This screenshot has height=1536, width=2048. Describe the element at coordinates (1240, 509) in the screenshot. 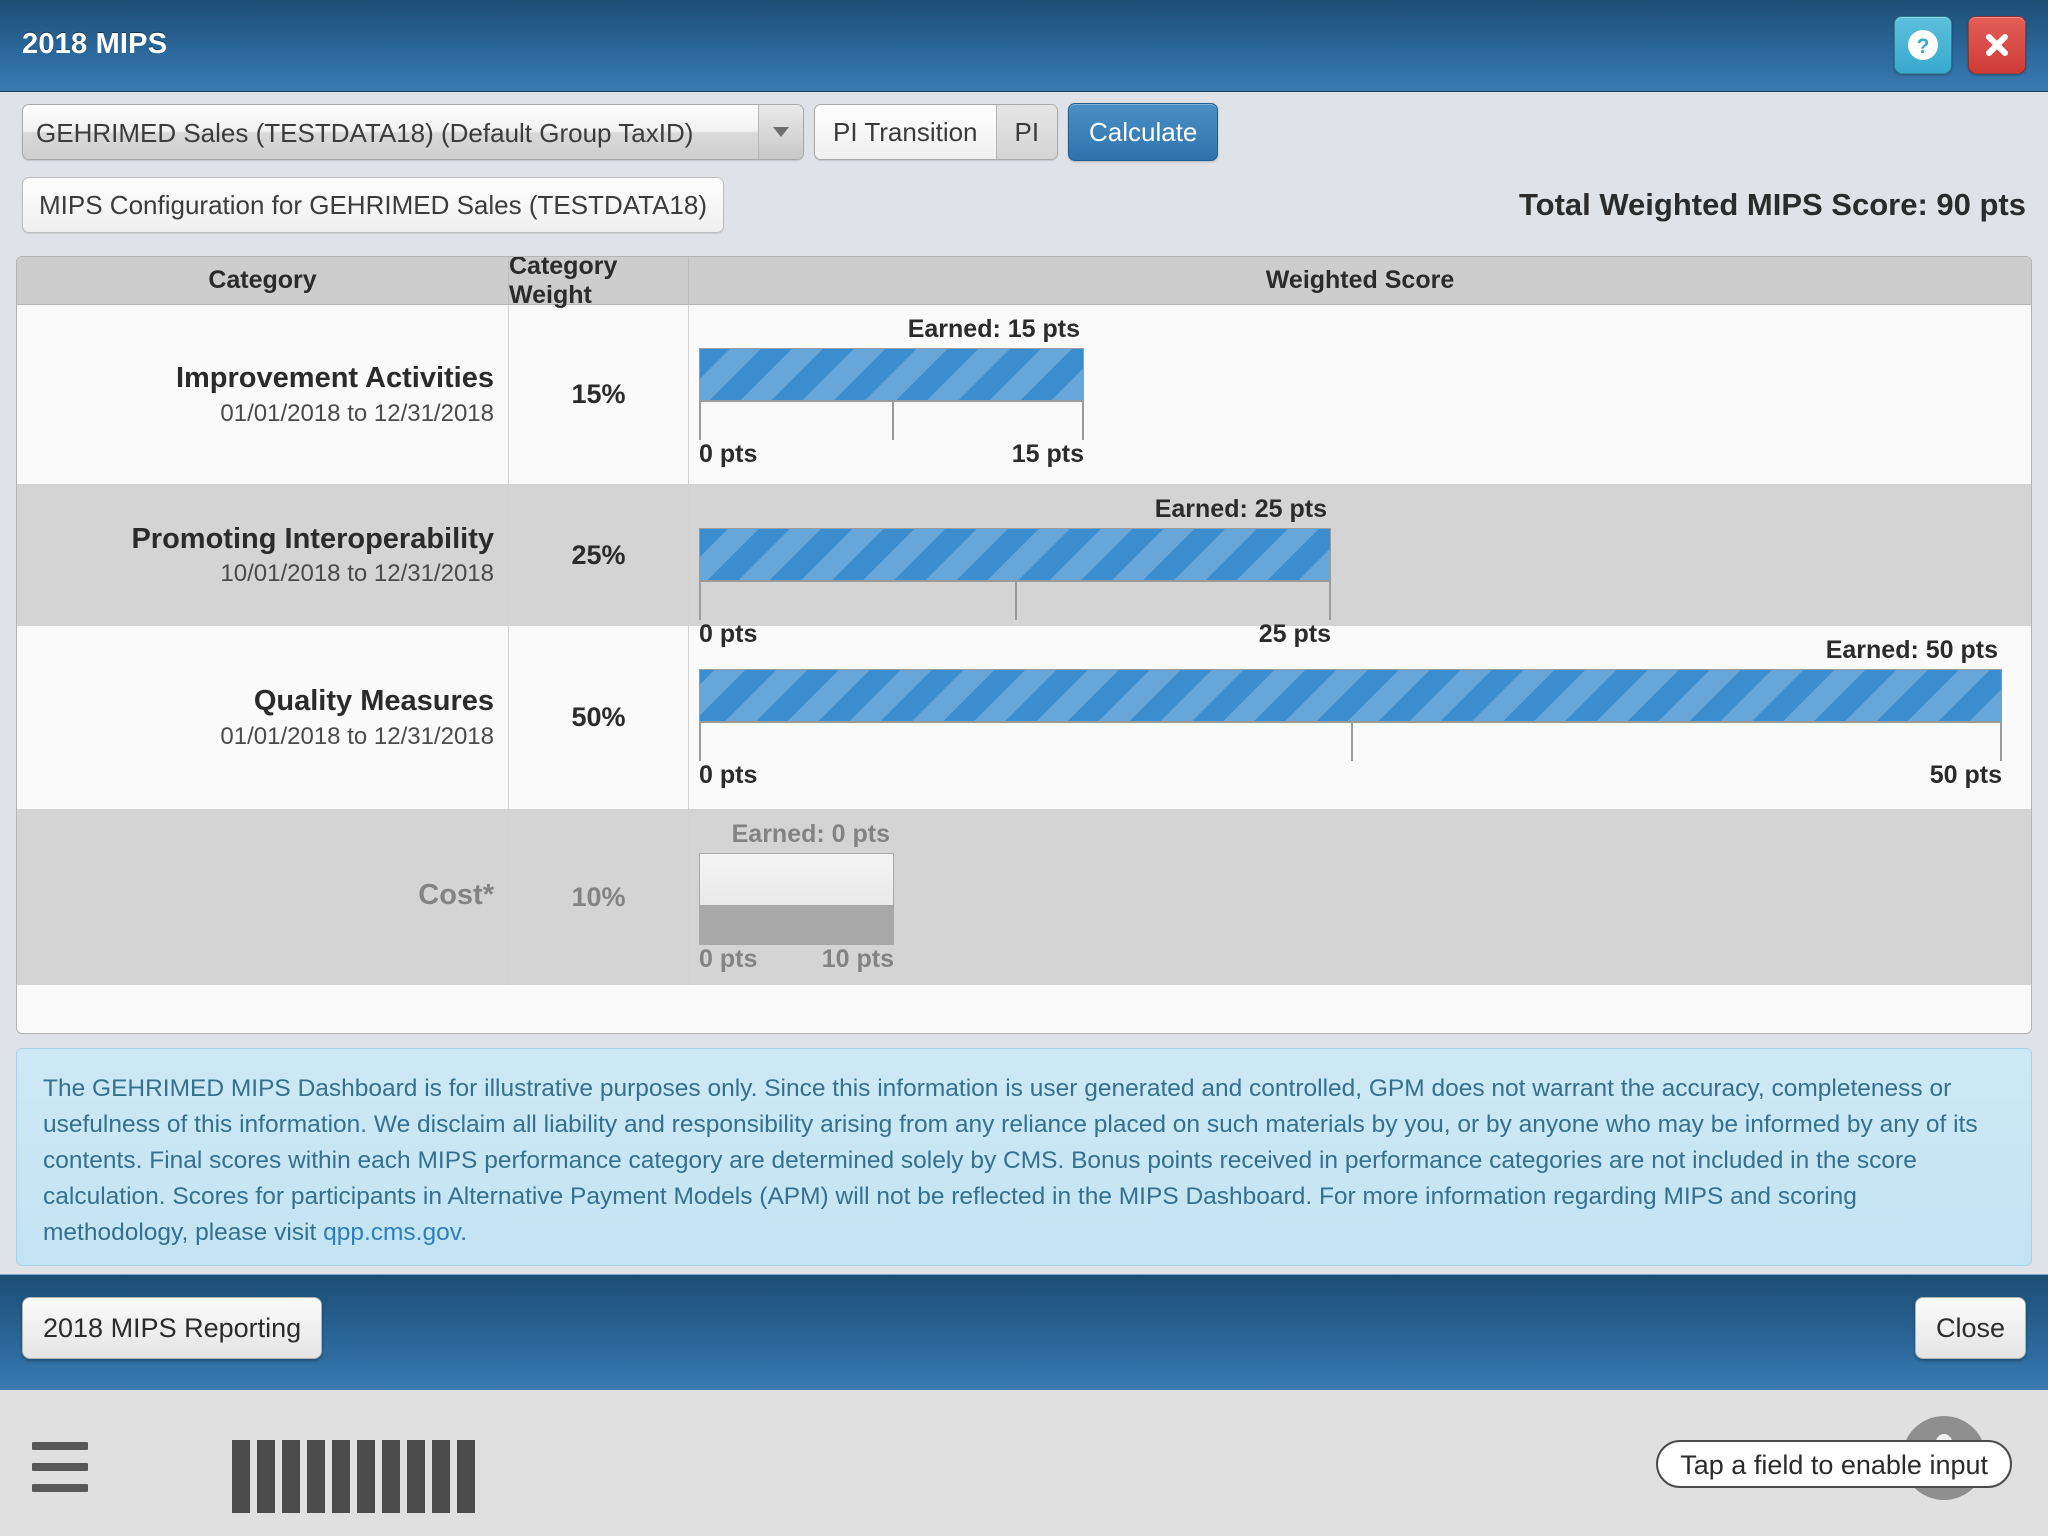

I see `earned-label: Earned: 25 pts` at that location.